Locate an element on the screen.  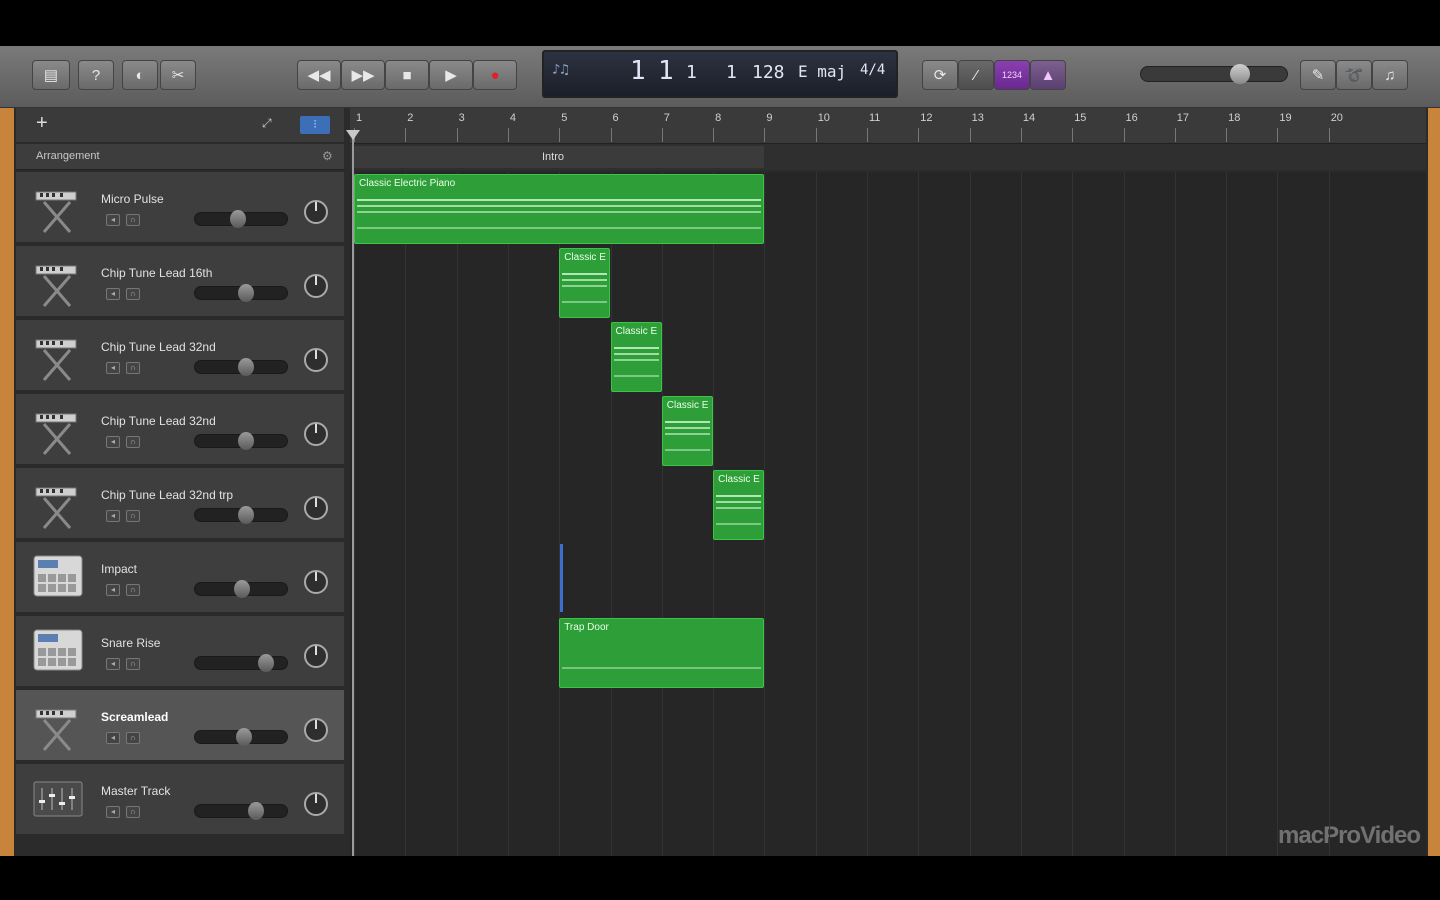
stop-button: ■ is located at coordinates (407, 75).